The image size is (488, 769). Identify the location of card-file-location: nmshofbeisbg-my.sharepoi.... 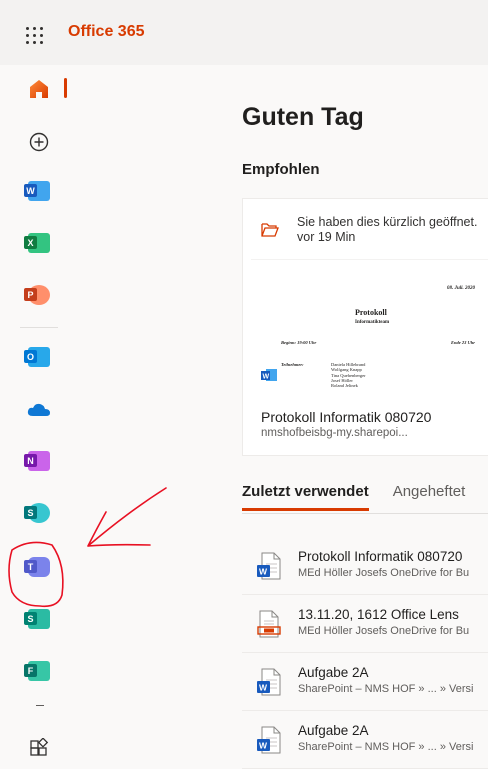
(334, 433).